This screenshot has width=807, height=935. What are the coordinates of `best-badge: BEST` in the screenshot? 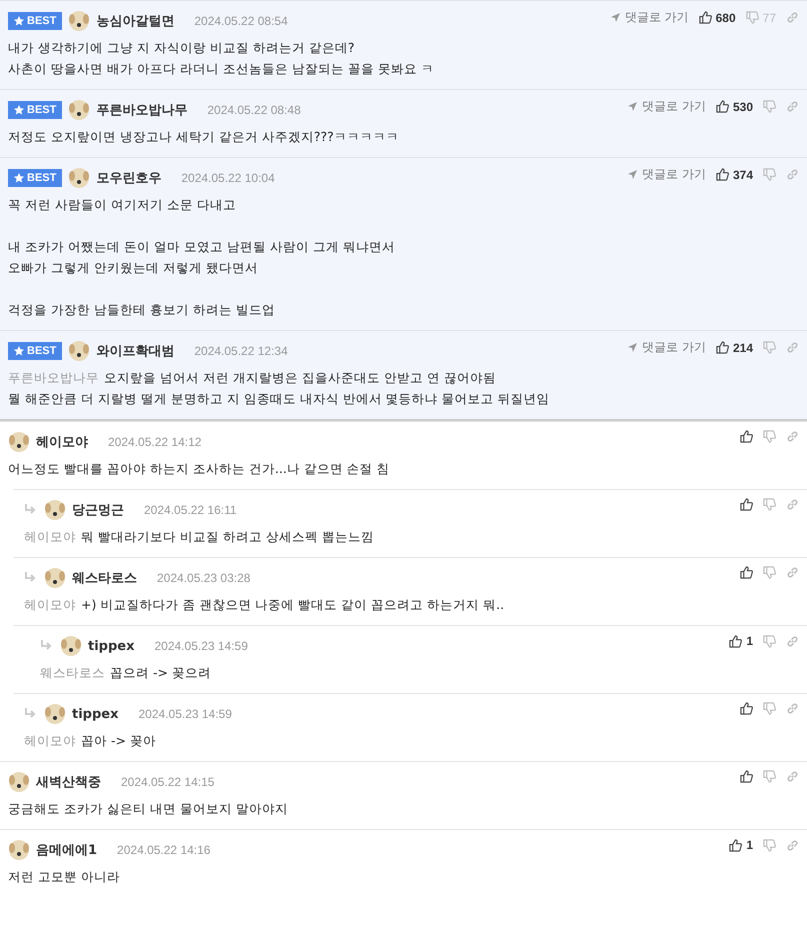 It's located at (35, 110).